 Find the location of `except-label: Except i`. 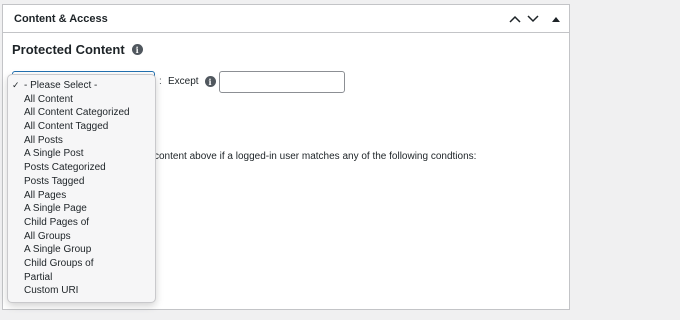

except-label: Except i is located at coordinates (192, 81).